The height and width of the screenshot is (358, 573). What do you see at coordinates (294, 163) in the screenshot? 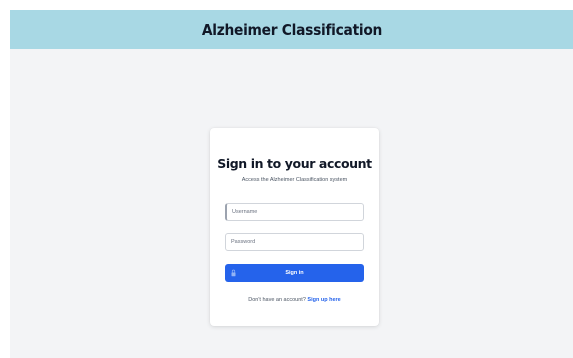
I see `login-title: Sign in to your account` at bounding box center [294, 163].